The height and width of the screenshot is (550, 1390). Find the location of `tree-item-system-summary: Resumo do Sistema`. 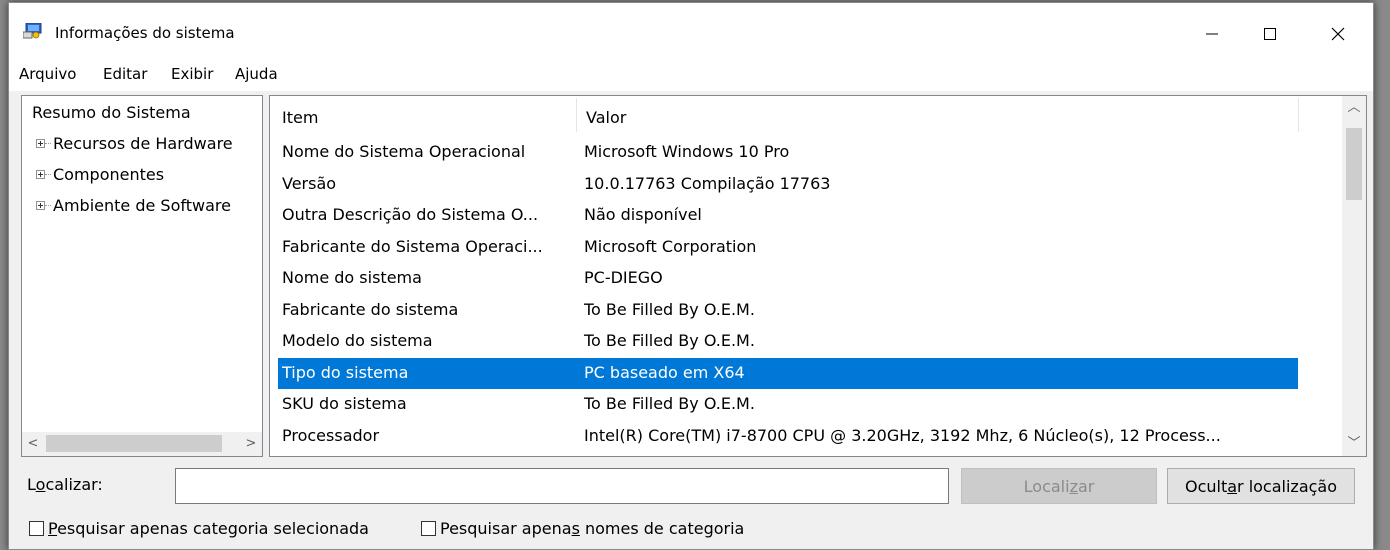

tree-item-system-summary: Resumo do Sistema is located at coordinates (111, 112).